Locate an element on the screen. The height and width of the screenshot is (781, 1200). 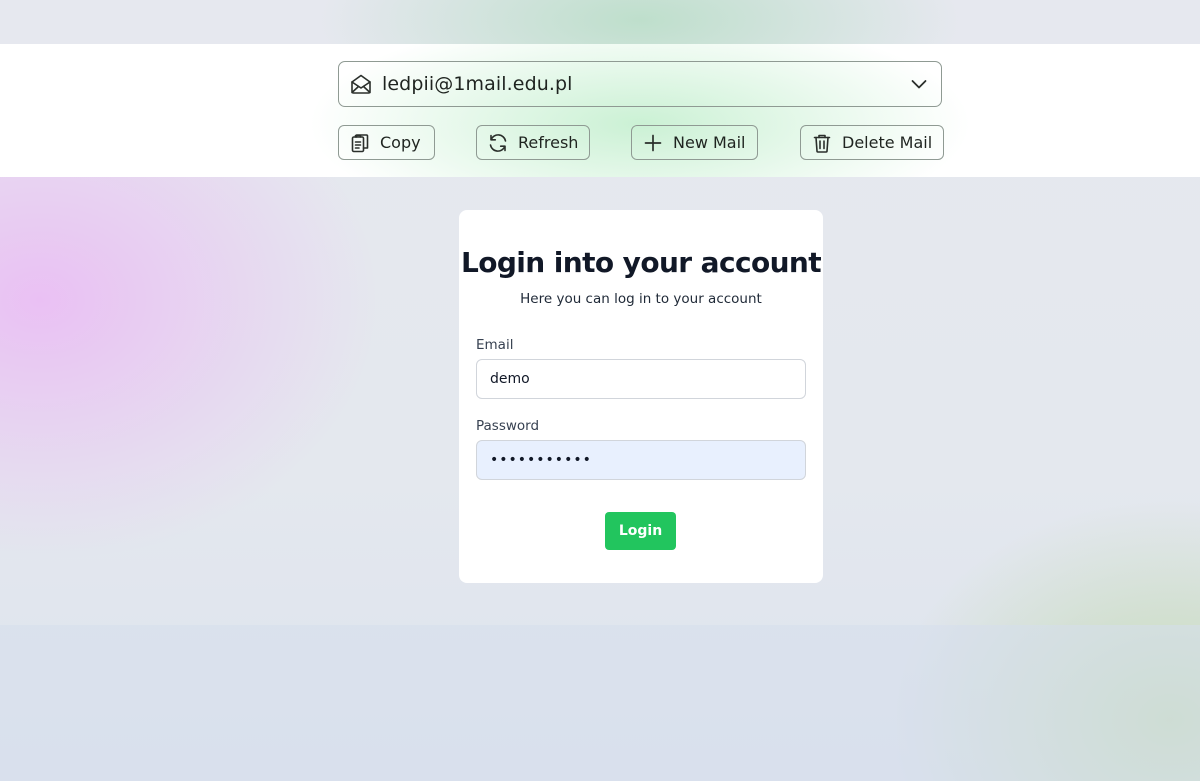
plus-icon is located at coordinates (653, 143).